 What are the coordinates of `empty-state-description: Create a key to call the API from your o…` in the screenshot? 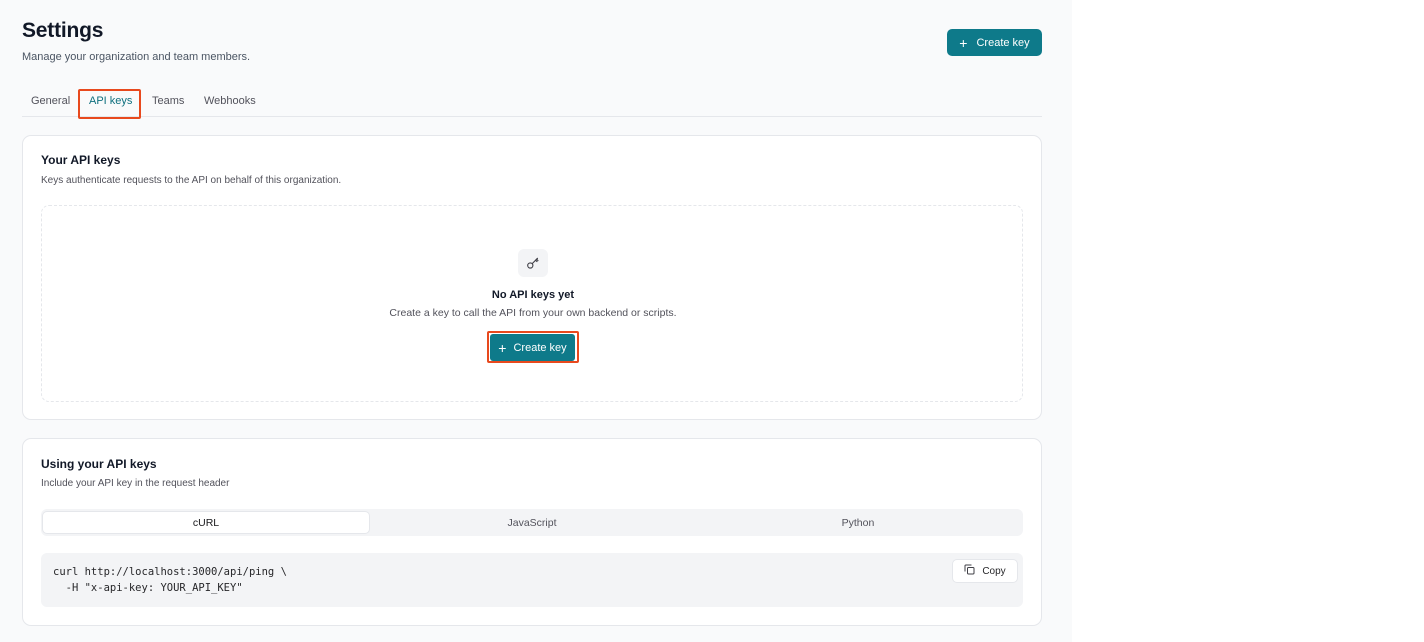 It's located at (533, 313).